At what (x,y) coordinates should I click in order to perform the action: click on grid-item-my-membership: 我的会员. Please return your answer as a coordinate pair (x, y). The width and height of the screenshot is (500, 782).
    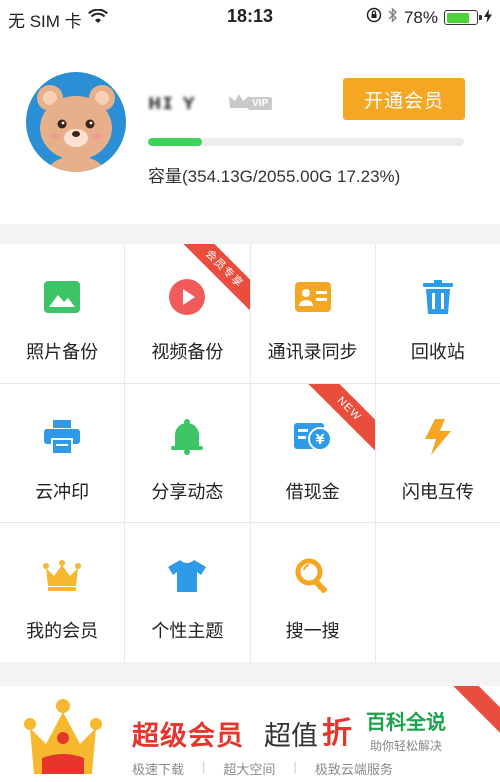
    Looking at the image, I should click on (62, 592).